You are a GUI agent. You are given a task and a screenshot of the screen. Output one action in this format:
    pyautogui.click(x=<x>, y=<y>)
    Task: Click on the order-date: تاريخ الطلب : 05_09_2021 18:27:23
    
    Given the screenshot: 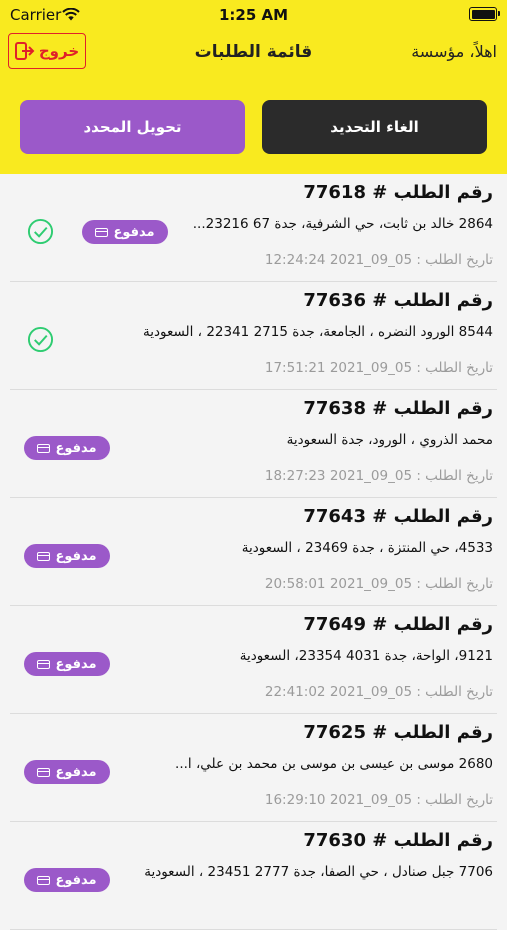 What is the action you would take?
    pyautogui.click(x=378, y=476)
    